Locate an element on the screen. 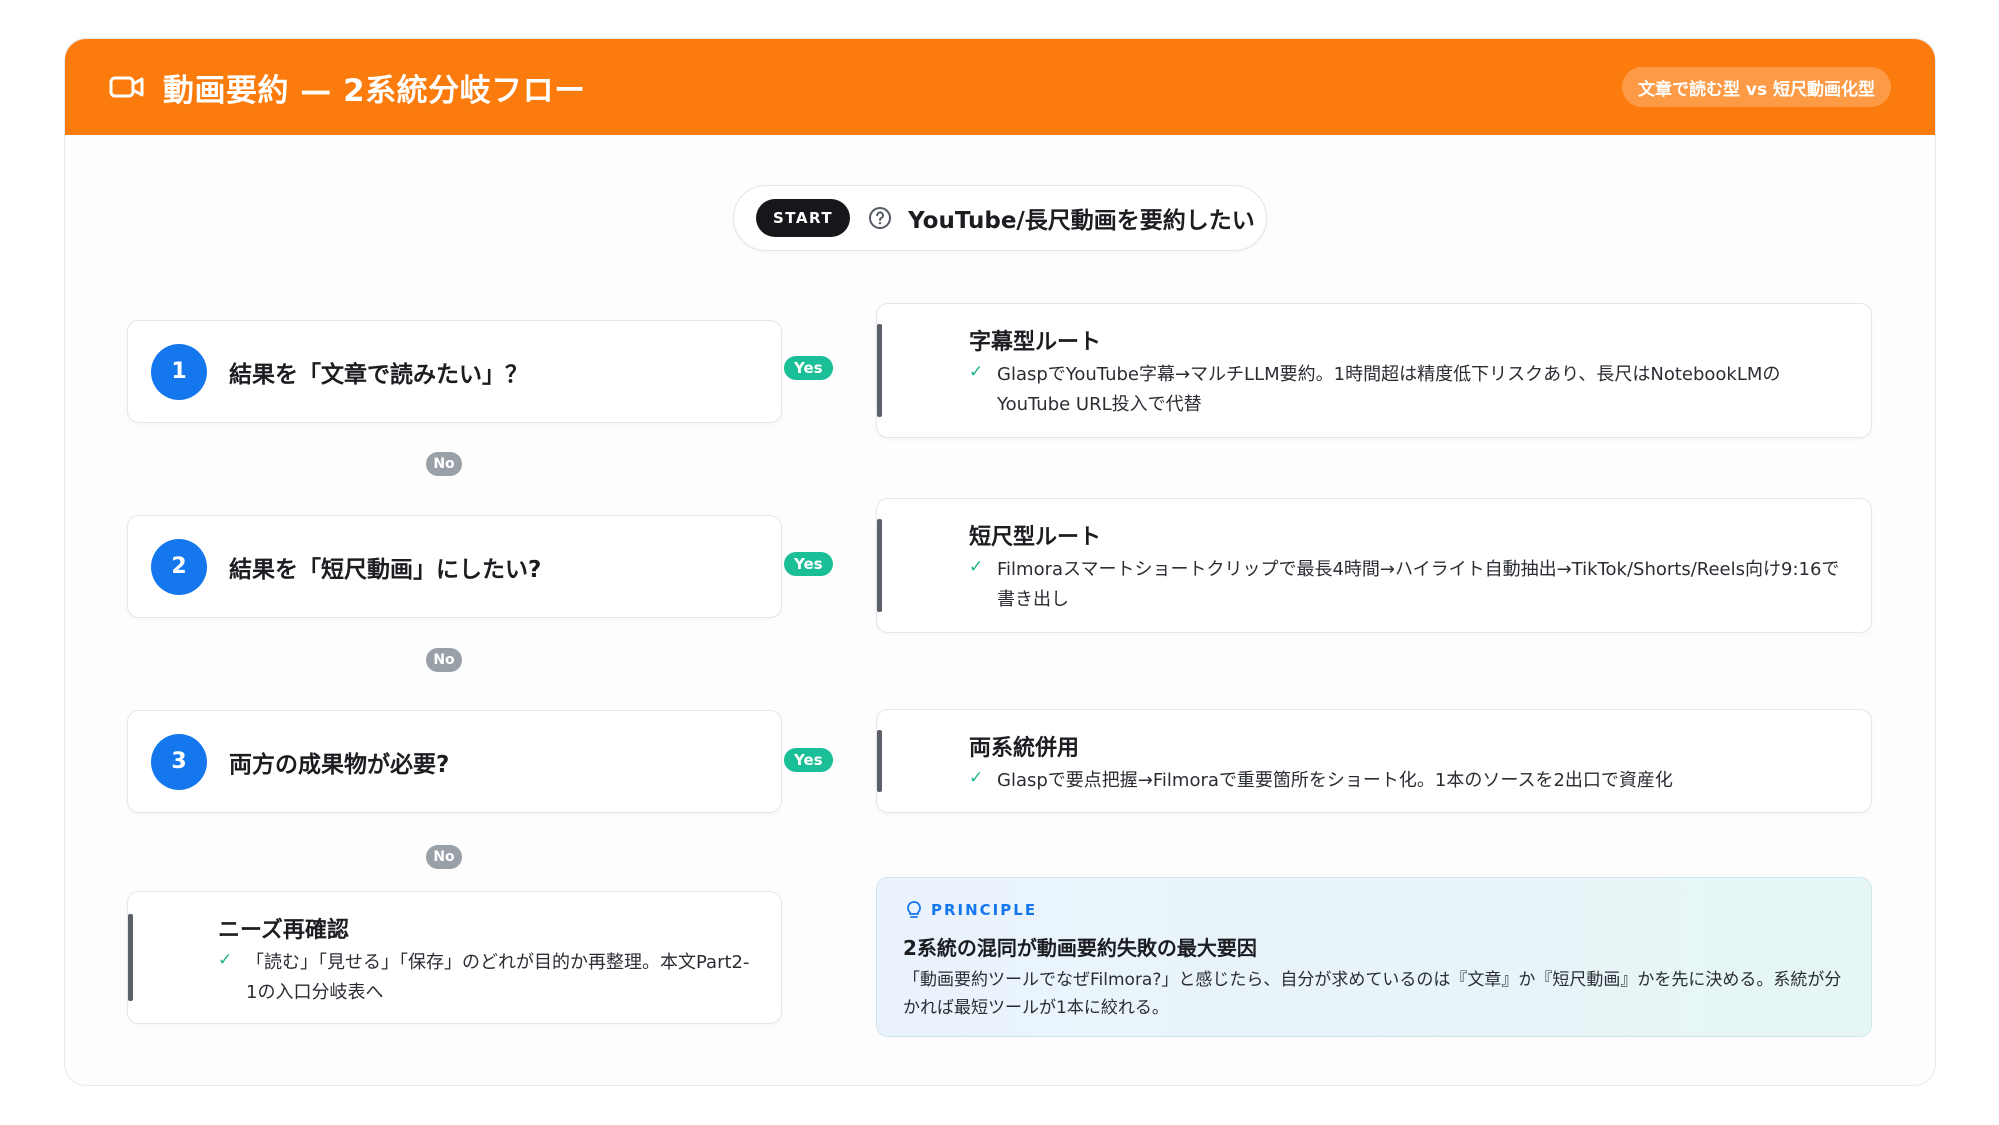  question-circle-icon is located at coordinates (880, 218).